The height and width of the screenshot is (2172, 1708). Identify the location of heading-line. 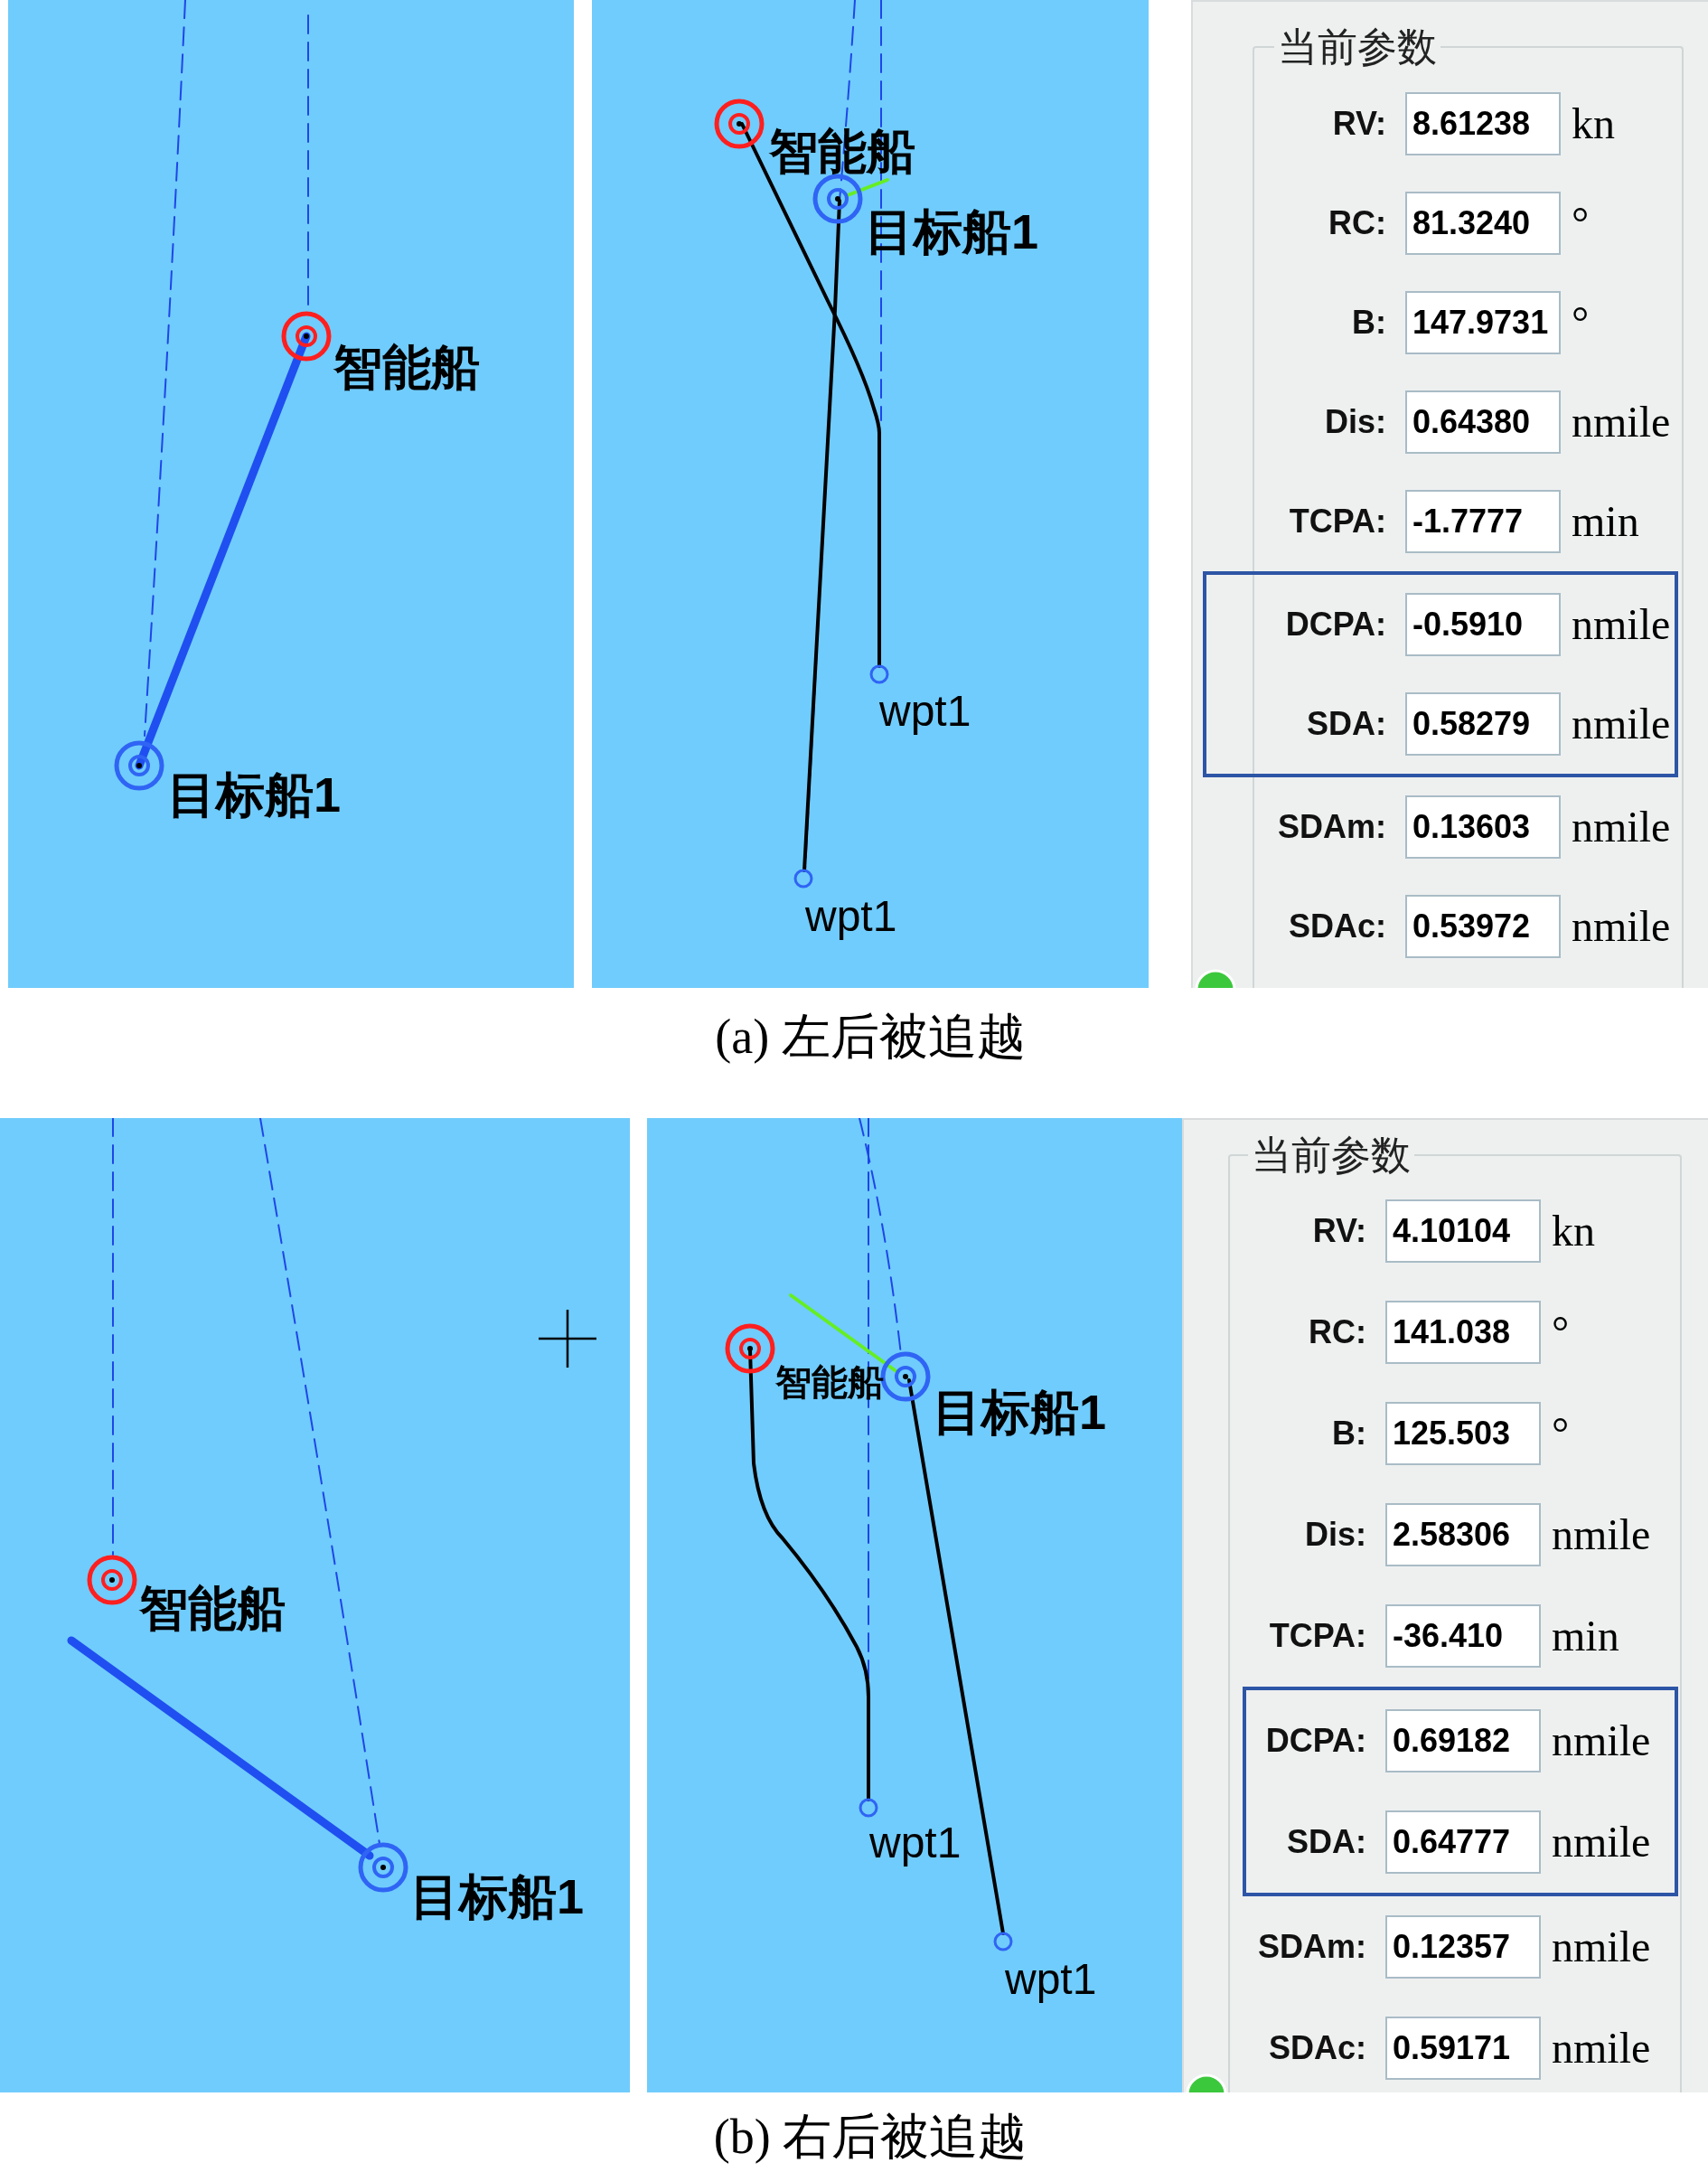
(867, 187).